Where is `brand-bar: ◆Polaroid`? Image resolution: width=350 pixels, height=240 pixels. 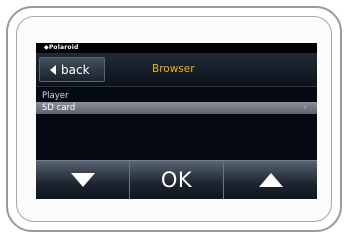 brand-bar: ◆Polaroid is located at coordinates (176, 48).